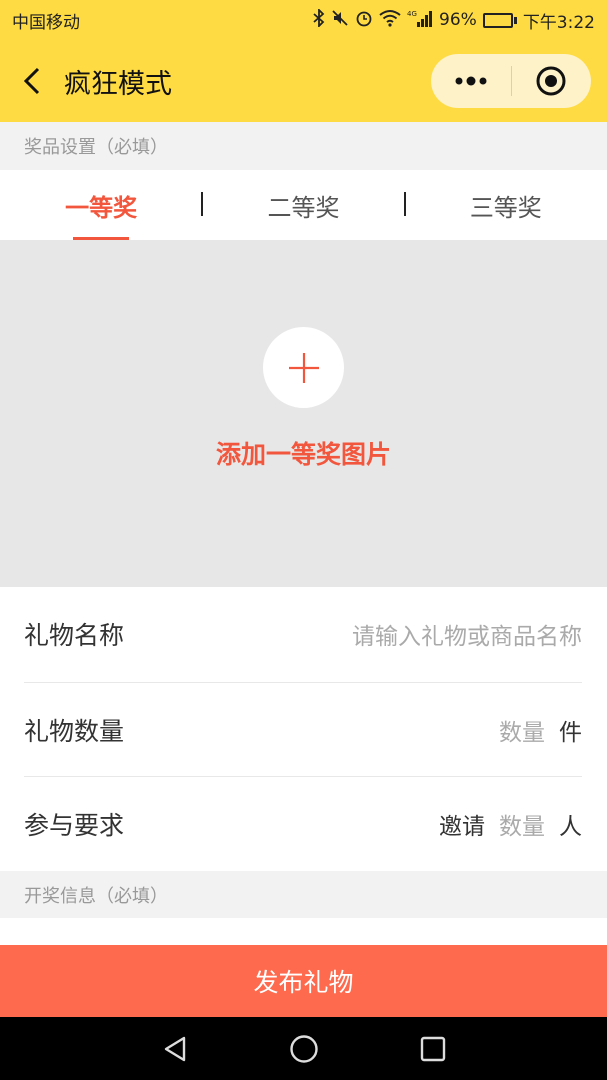  I want to click on publish-gift-button: 发布礼物, so click(303, 981).